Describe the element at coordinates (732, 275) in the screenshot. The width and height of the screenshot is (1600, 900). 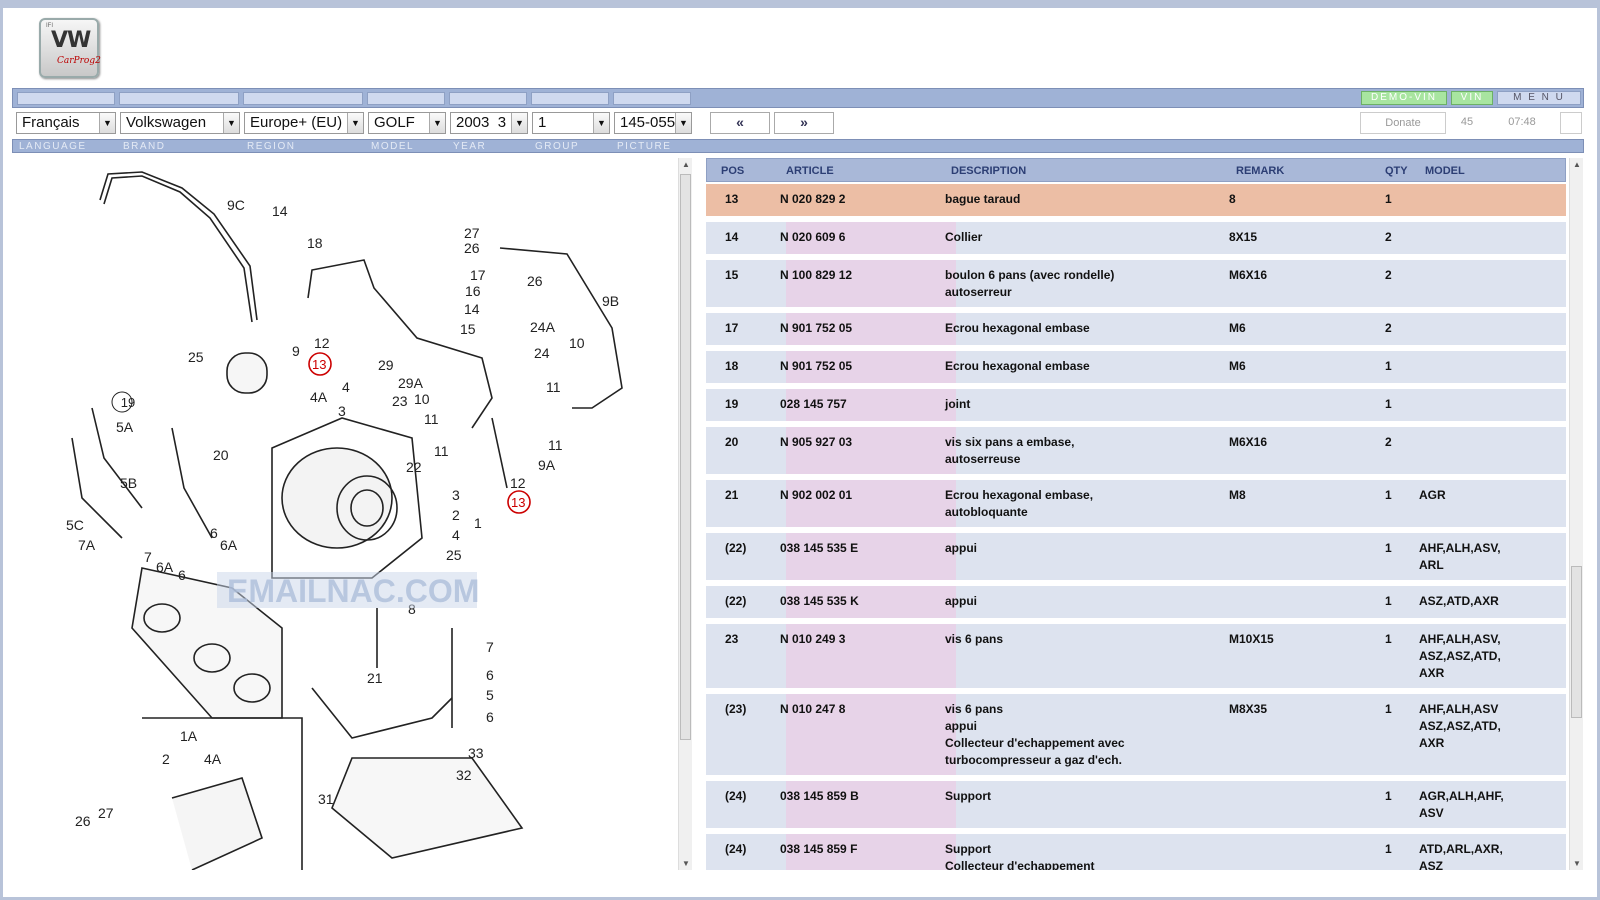
I see `pos-cell: 15` at that location.